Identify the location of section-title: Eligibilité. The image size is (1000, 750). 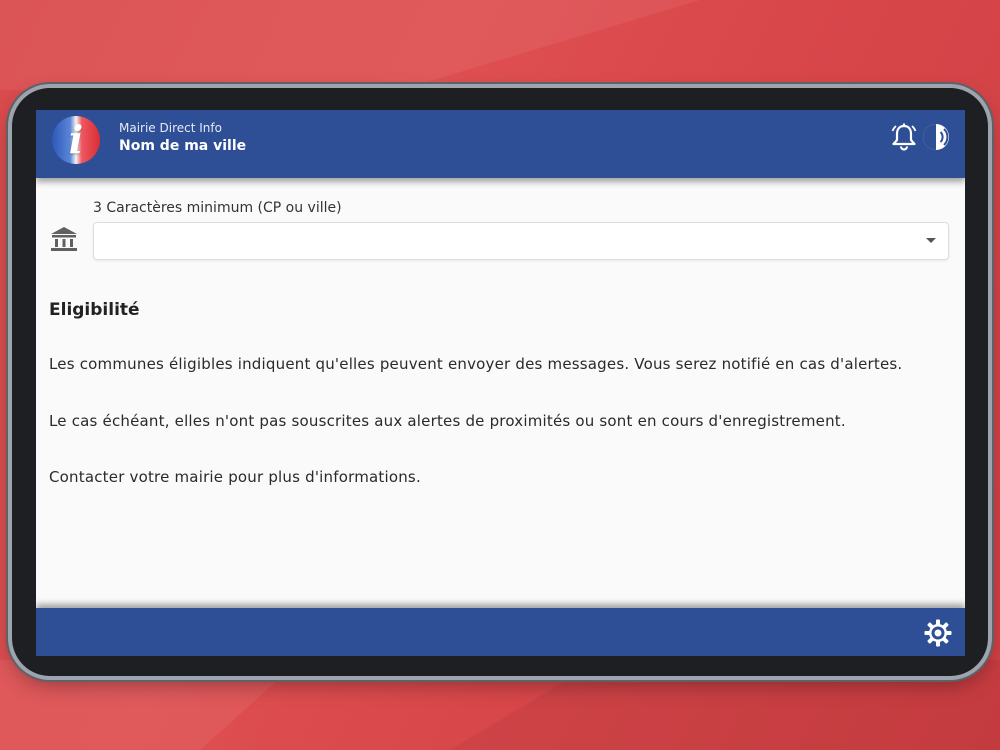
(94, 310).